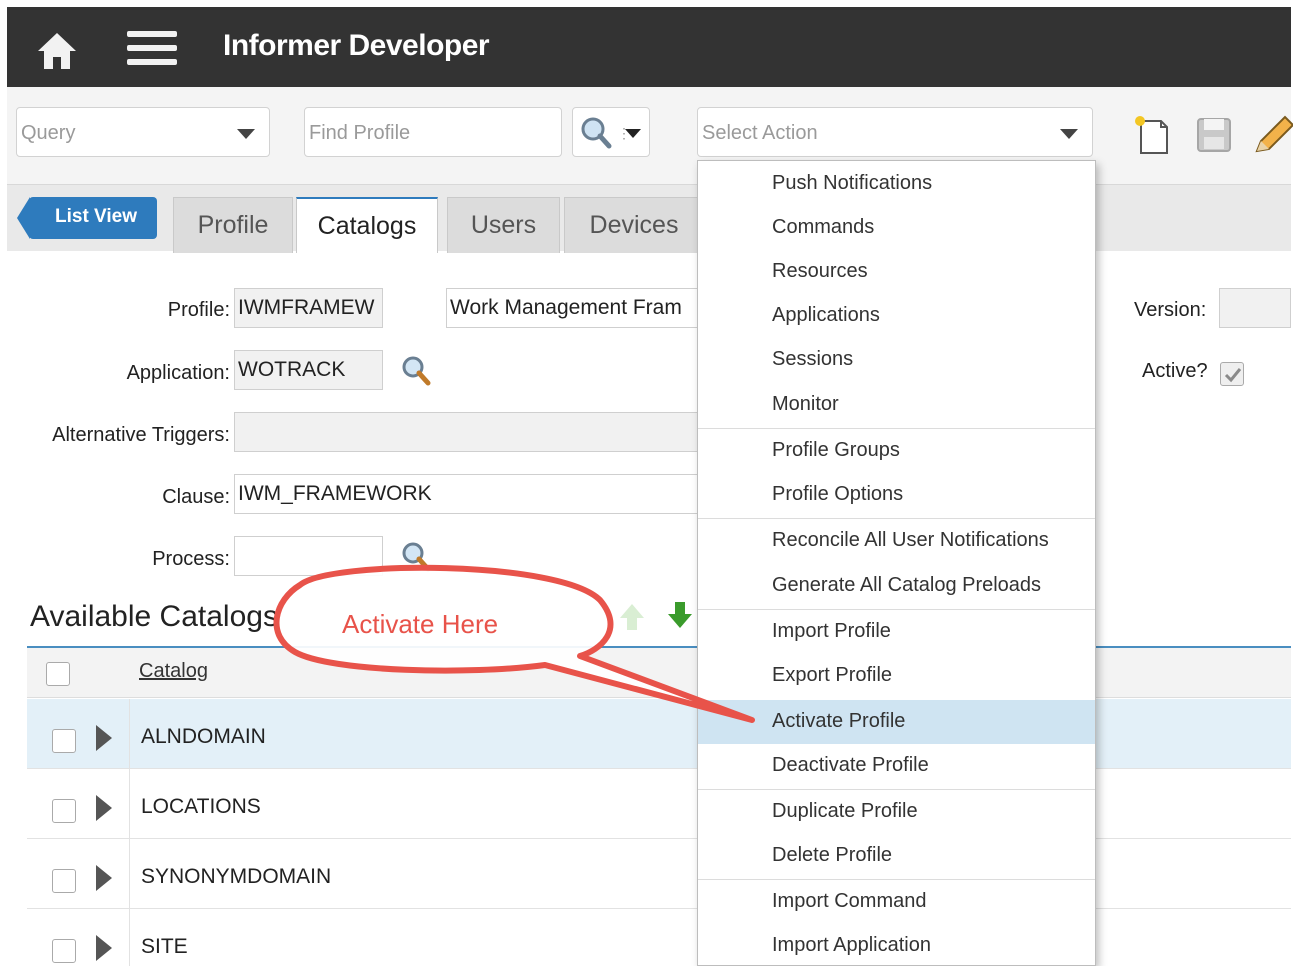 The width and height of the screenshot is (1297, 966). Describe the element at coordinates (420, 624) in the screenshot. I see `annotation-text: Activate Here` at that location.